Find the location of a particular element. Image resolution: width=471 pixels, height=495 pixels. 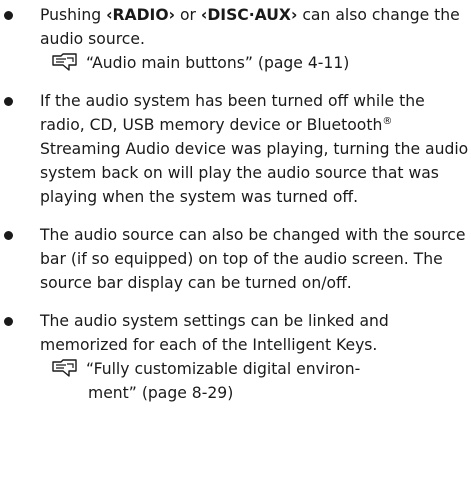

reference-text-line1: “Fully customizable digital environ- is located at coordinates (223, 369).